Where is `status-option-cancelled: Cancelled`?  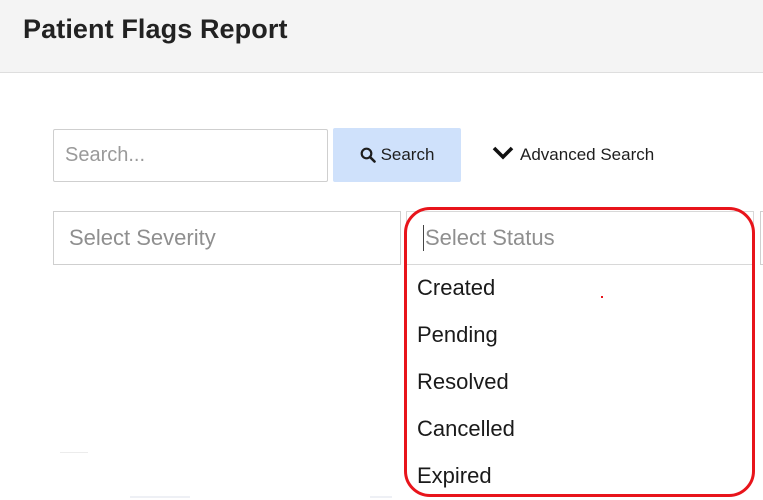
status-option-cancelled: Cancelled is located at coordinates (466, 429).